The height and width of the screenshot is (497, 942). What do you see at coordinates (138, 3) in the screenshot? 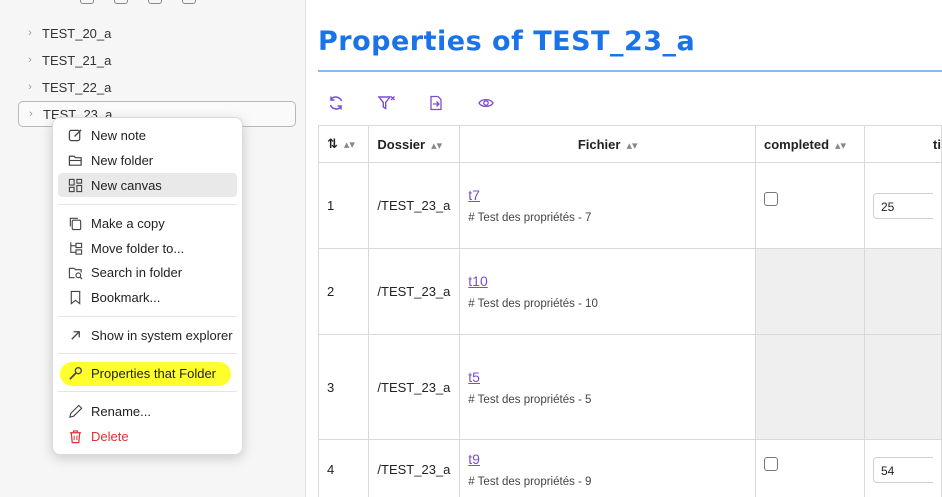
I see `sidebar-toolbar` at bounding box center [138, 3].